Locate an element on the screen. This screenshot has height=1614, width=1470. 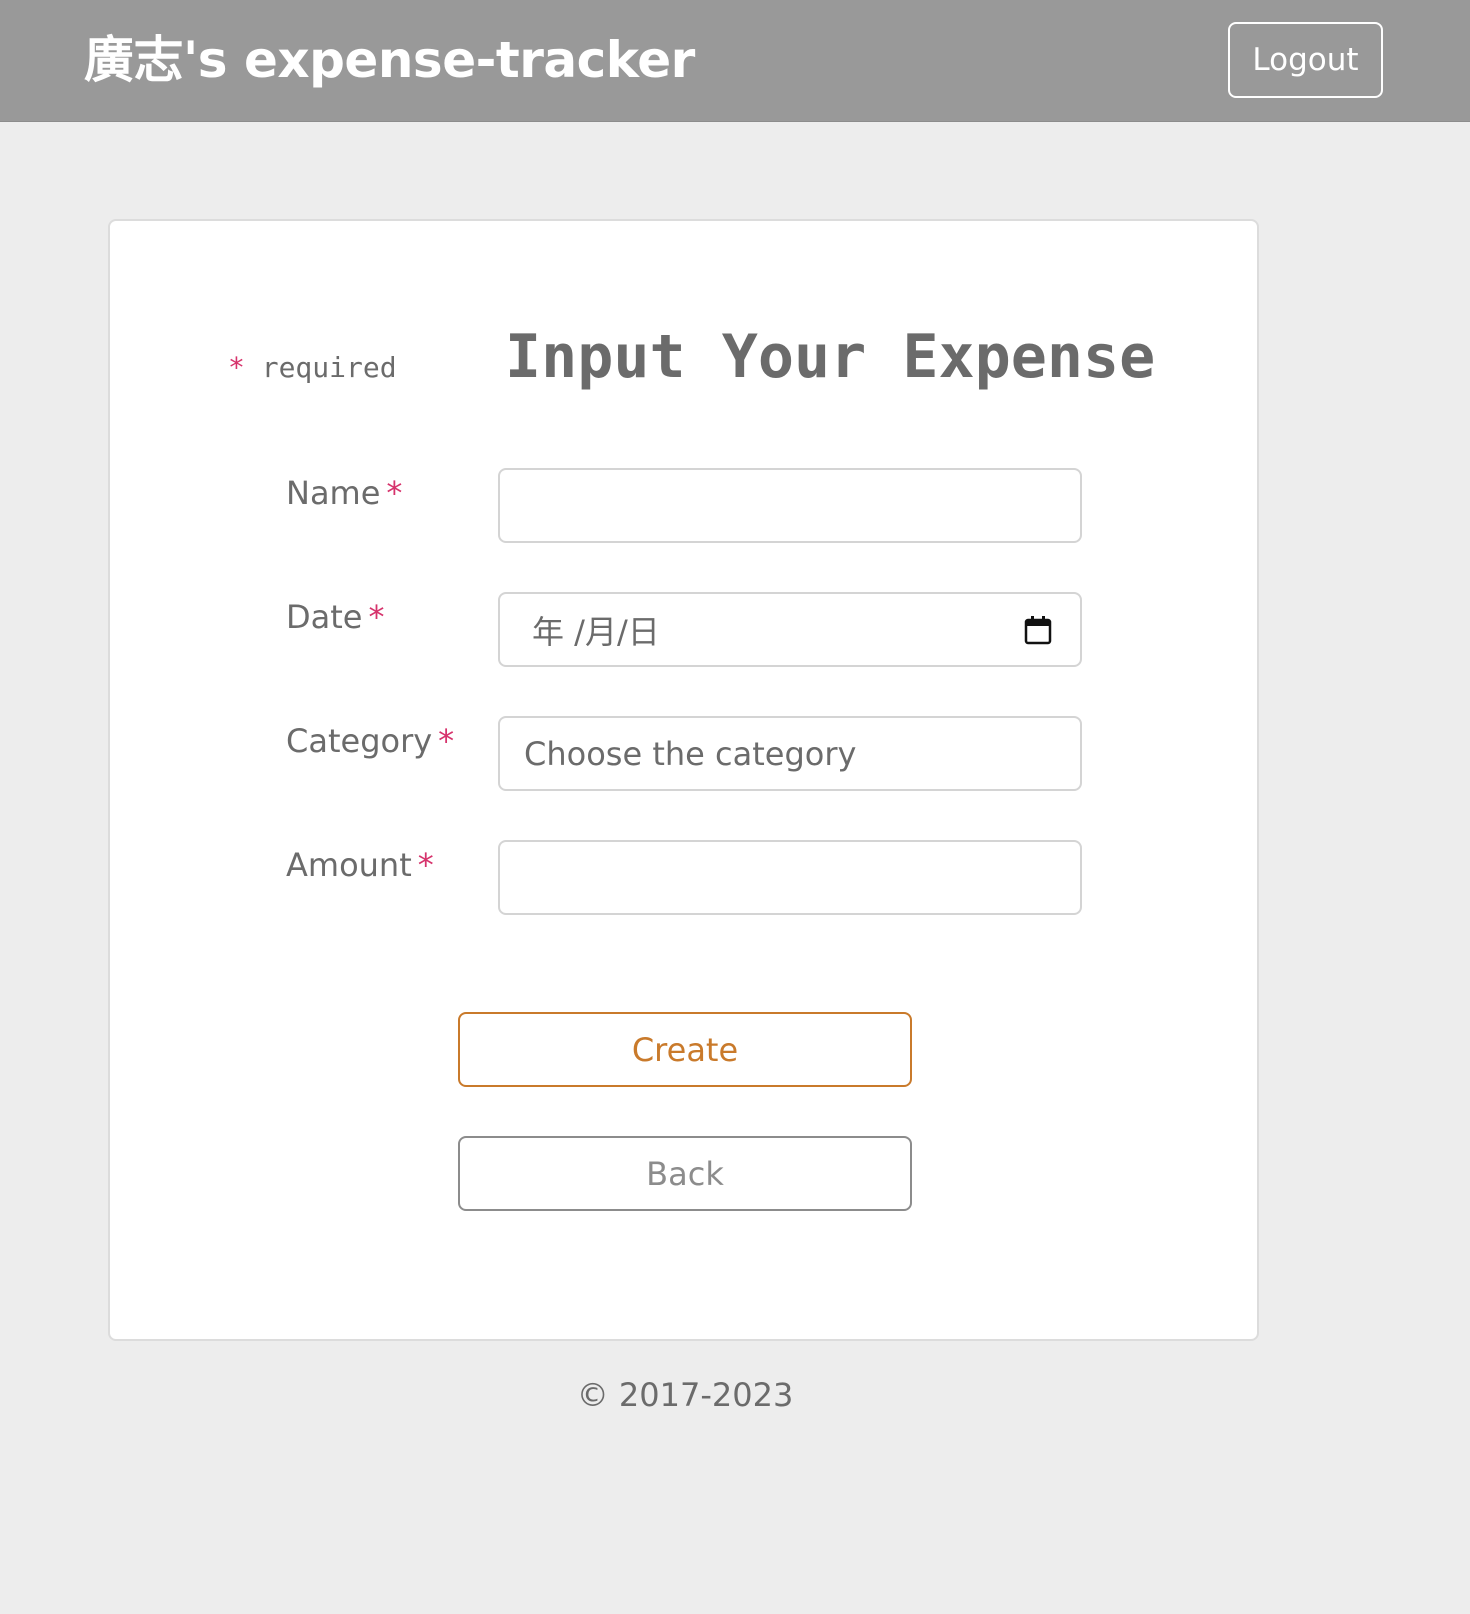
date-label: Date * is located at coordinates (335, 617).